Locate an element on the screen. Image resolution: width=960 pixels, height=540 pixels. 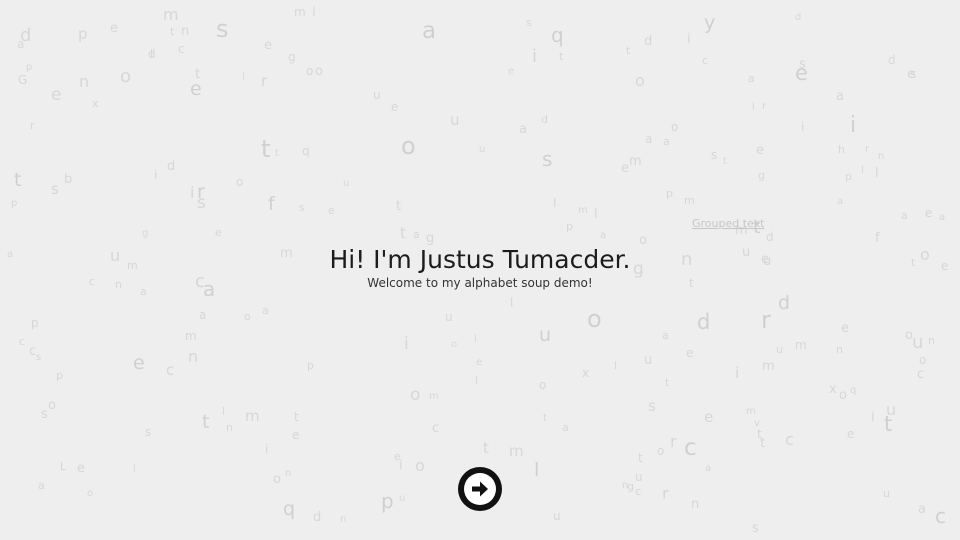
grouped-text-link: Grouped text is located at coordinates (728, 223).